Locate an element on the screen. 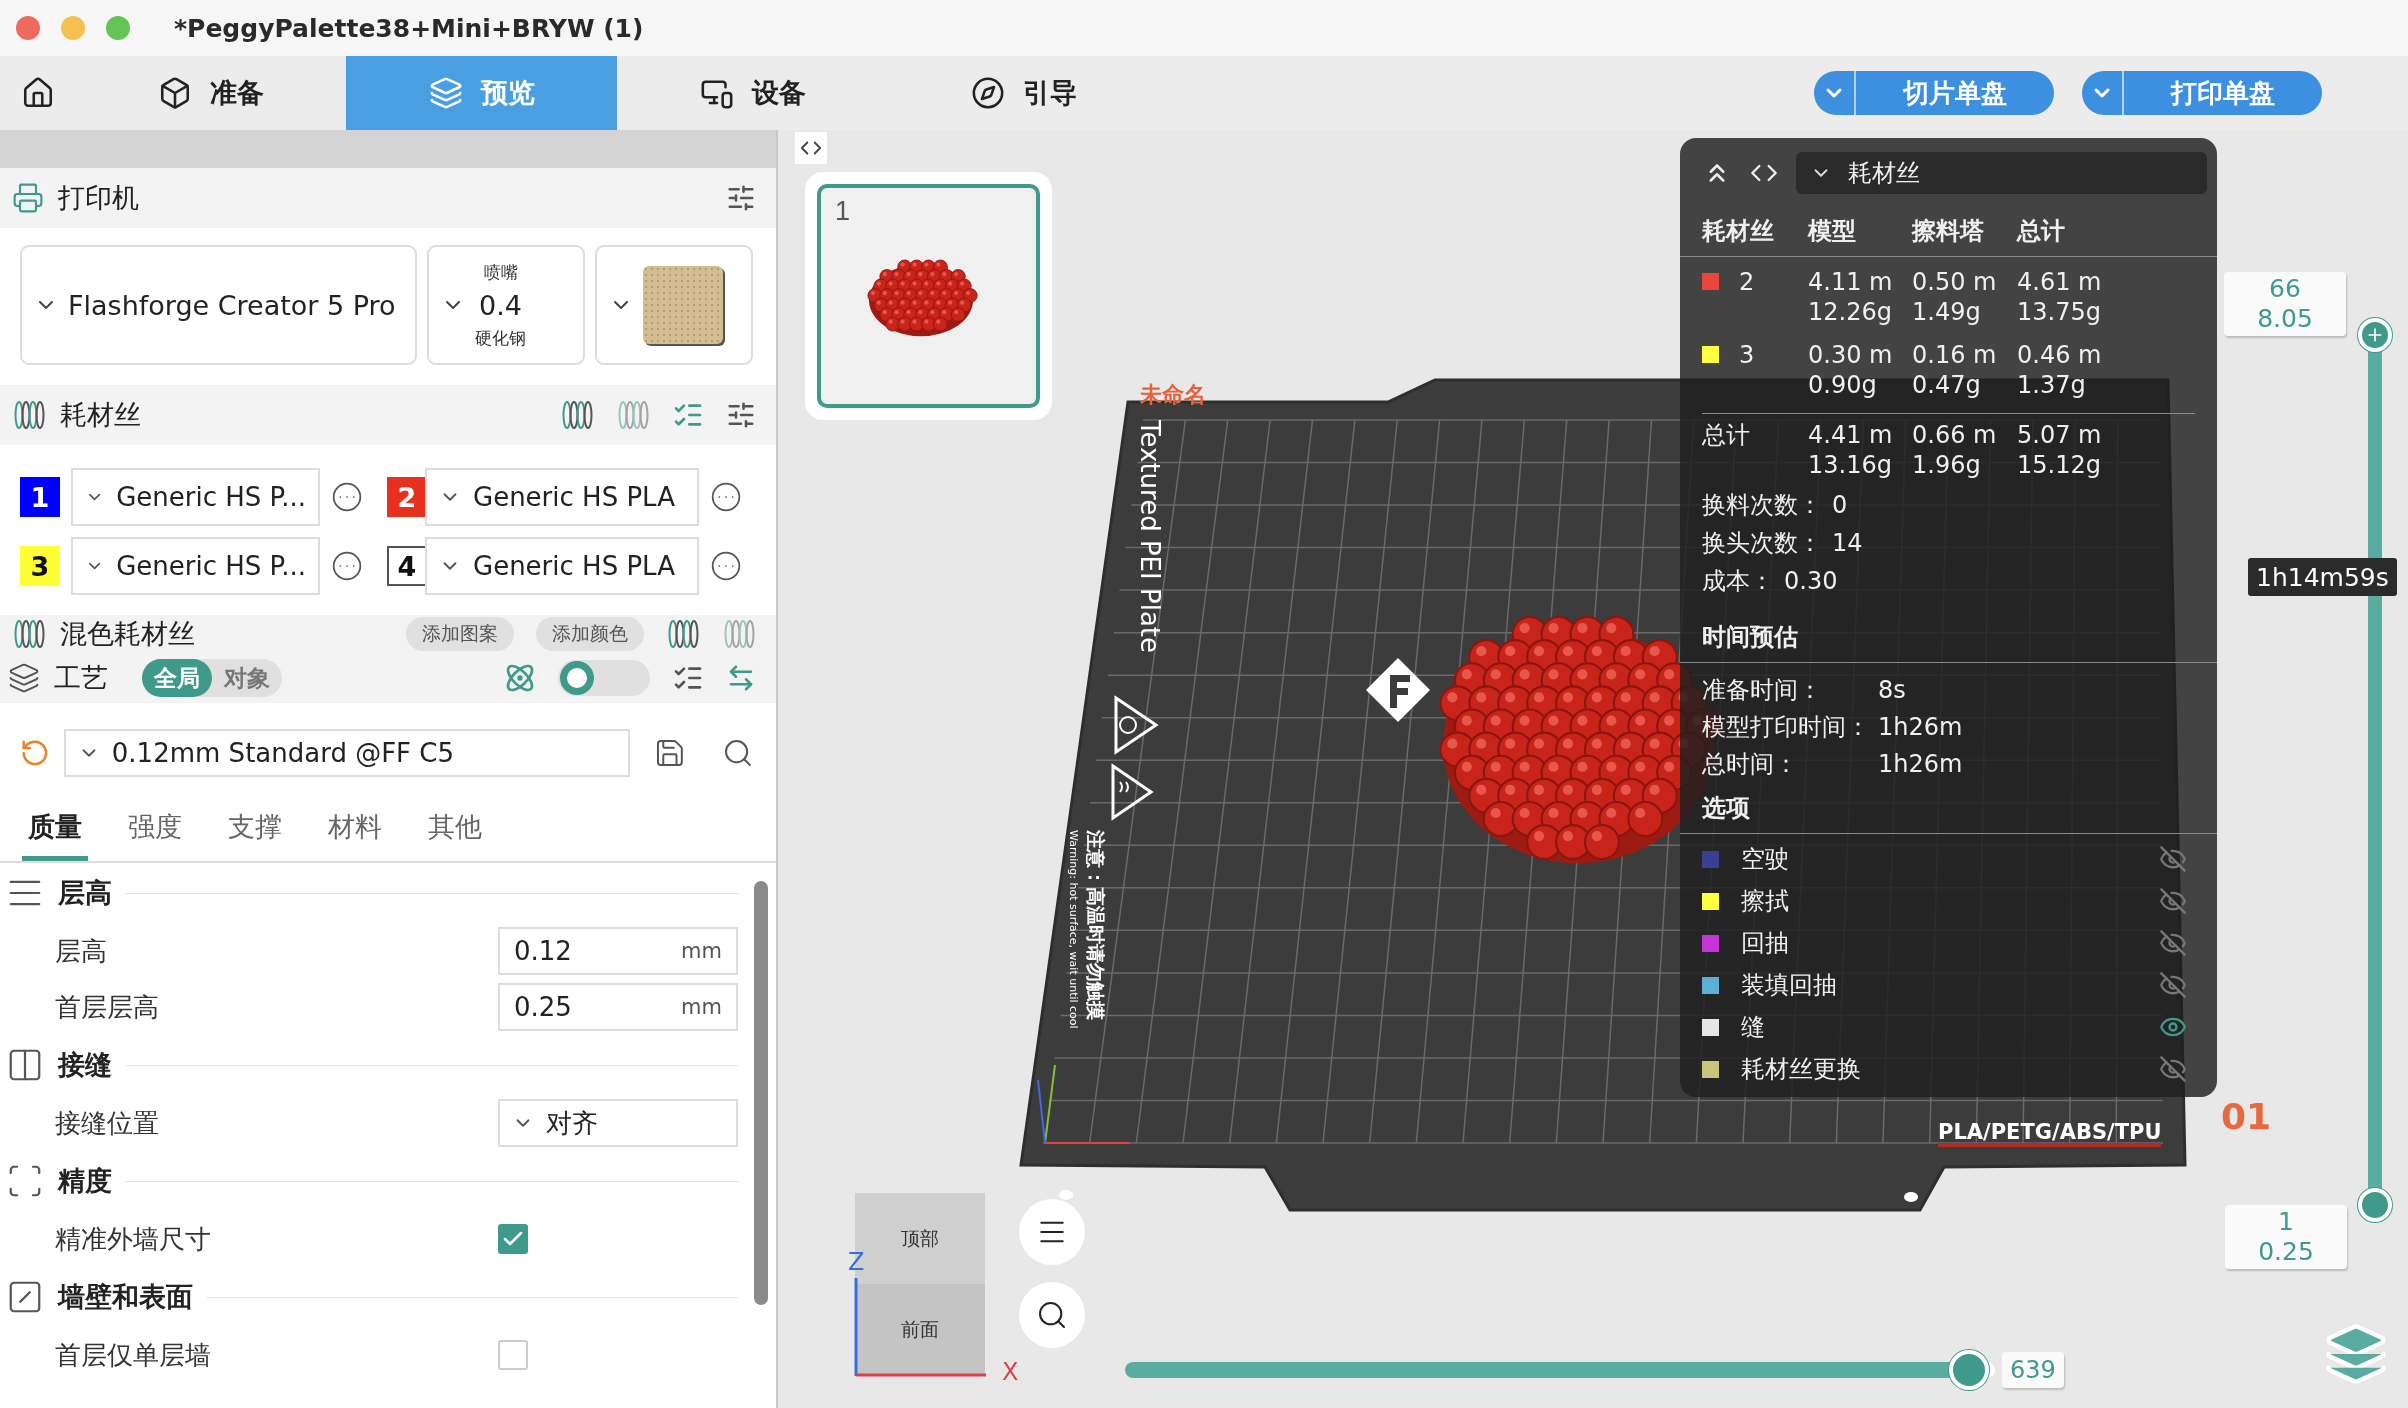 Image resolution: width=2408 pixels, height=1408 pixels. nozzle-select: 喷嘴 0.4 硬化钢 is located at coordinates (506, 305).